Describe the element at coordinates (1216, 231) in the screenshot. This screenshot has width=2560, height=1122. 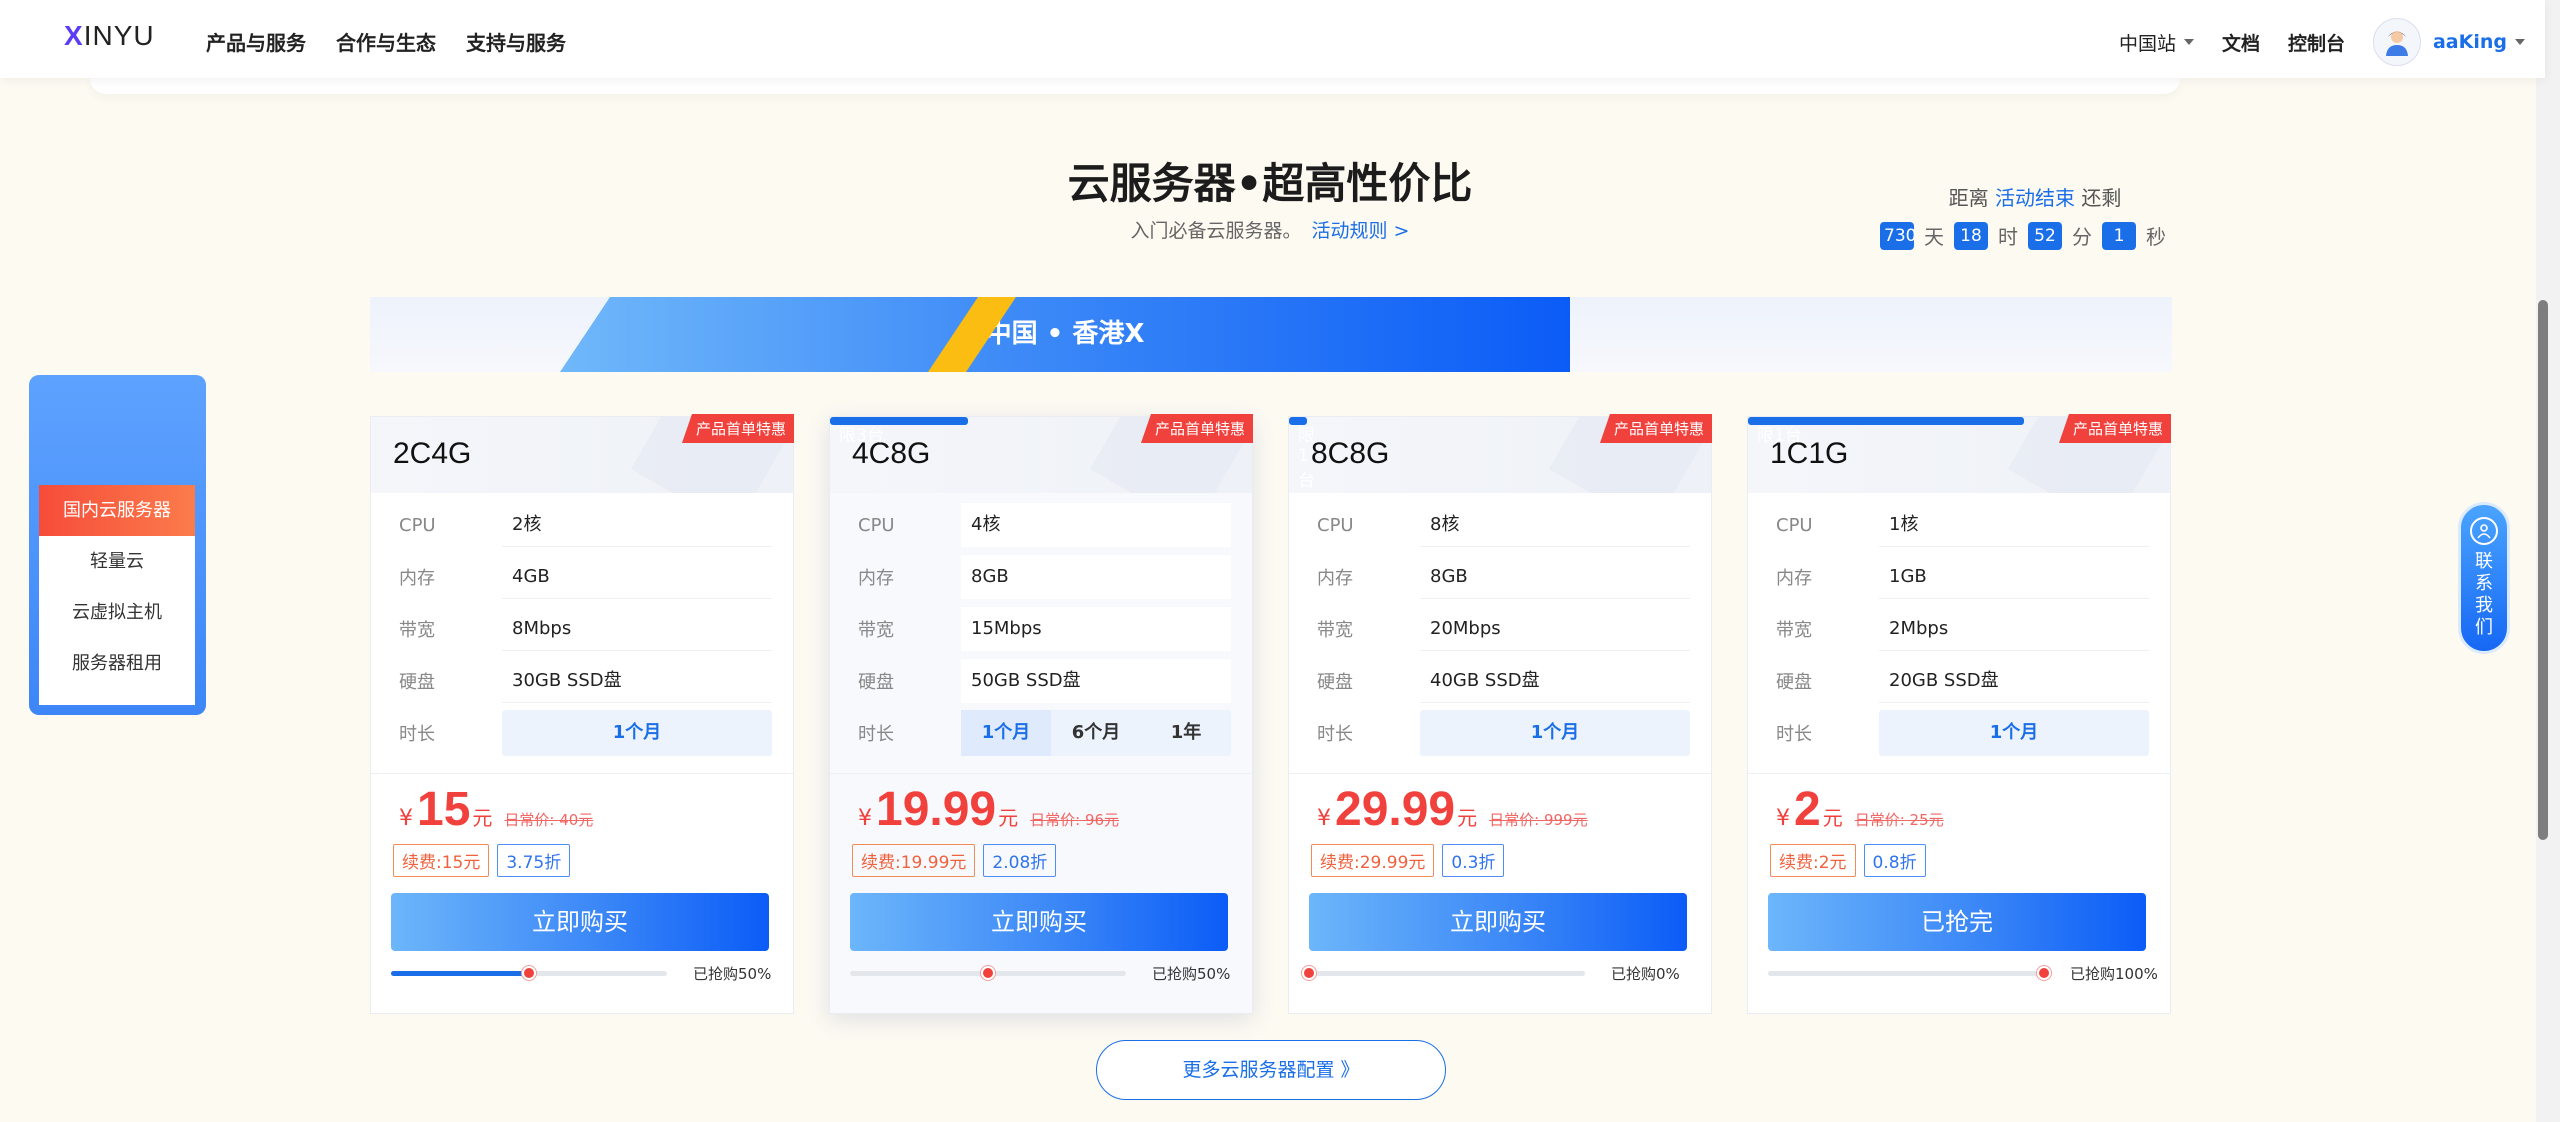
I see `subtitle-text: 入门必备云服务器。` at that location.